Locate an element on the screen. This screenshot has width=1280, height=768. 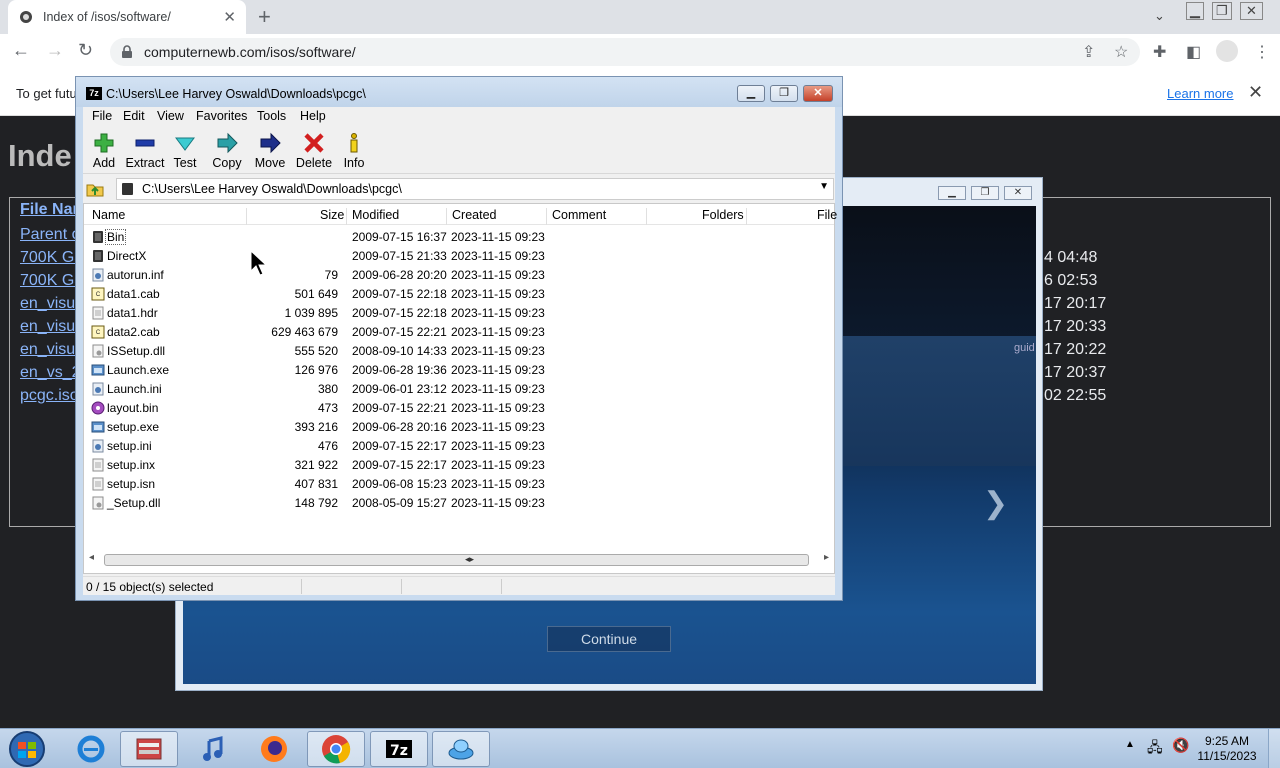
taskbar-installer-disc is located at coordinates (461, 749).